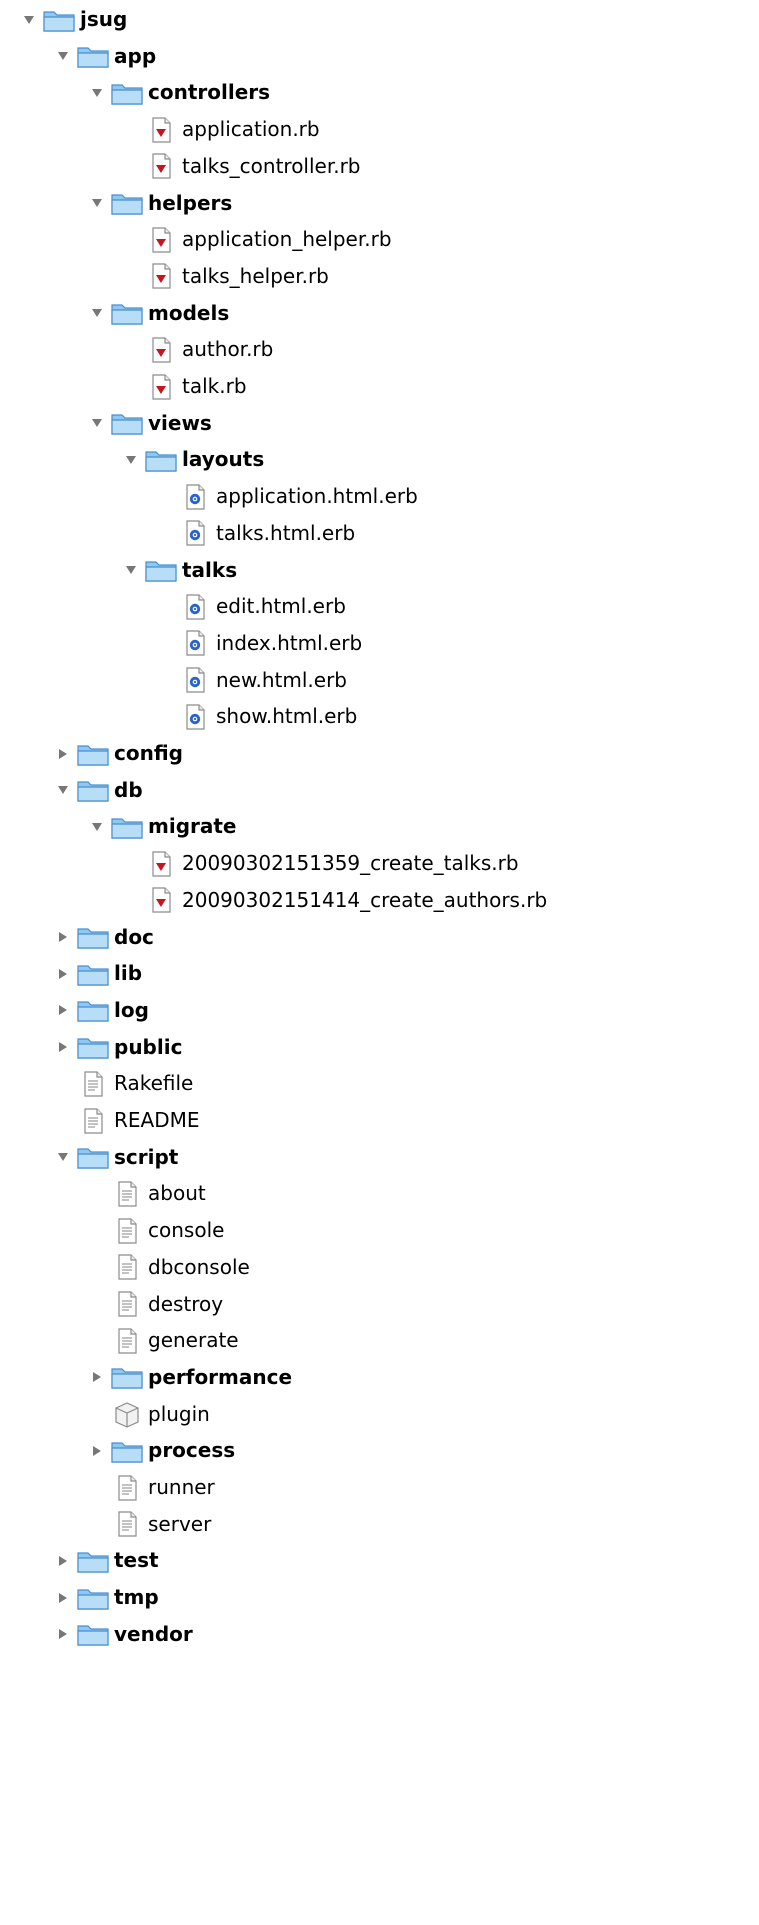 Image resolution: width=759 pixels, height=1925 pixels. I want to click on tree-folder-row: views, so click(150, 423).